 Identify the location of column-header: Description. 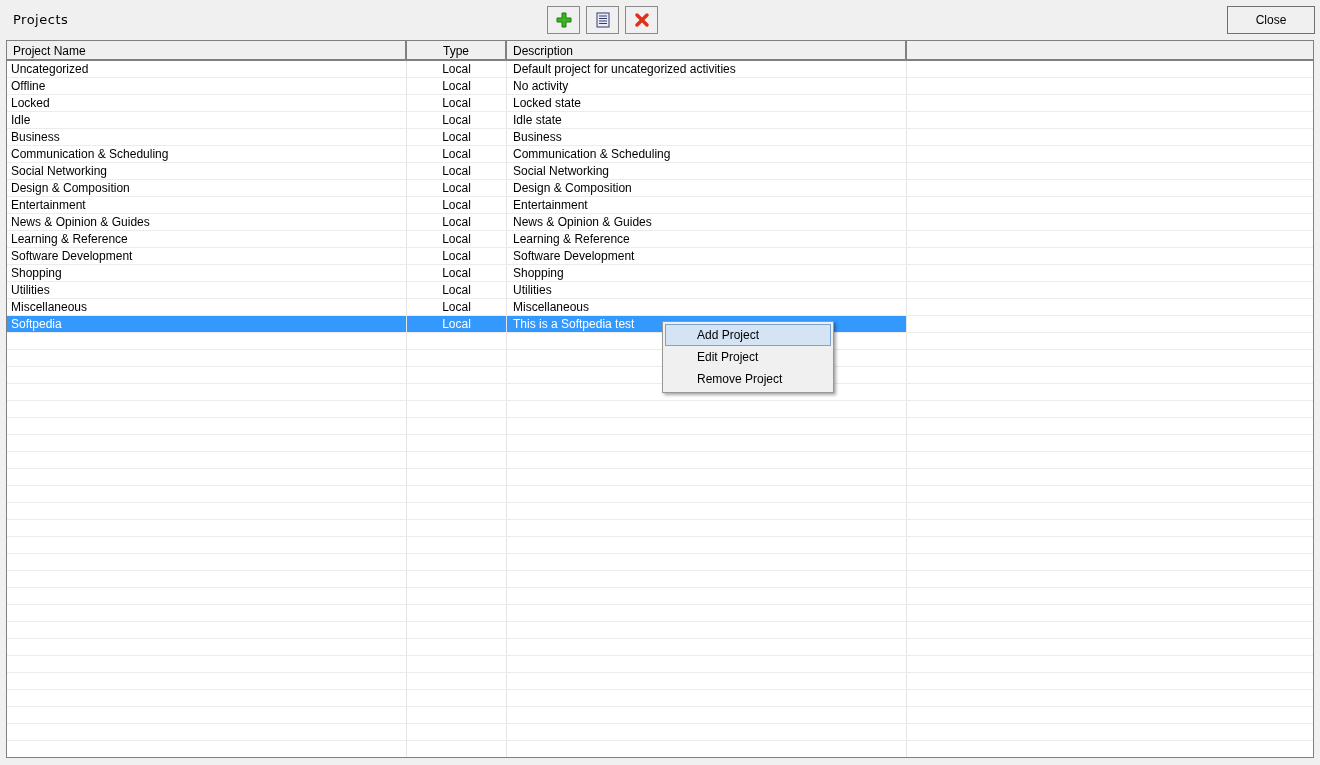
(707, 50).